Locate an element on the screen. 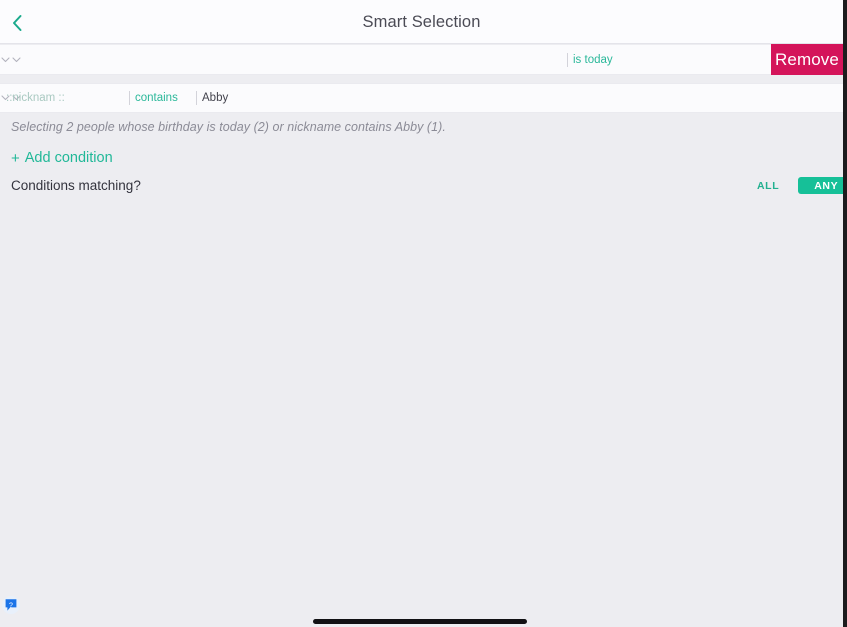 This screenshot has height=627, width=847. condition-row: ::nicknam :: contains Abby is located at coordinates (421, 98).